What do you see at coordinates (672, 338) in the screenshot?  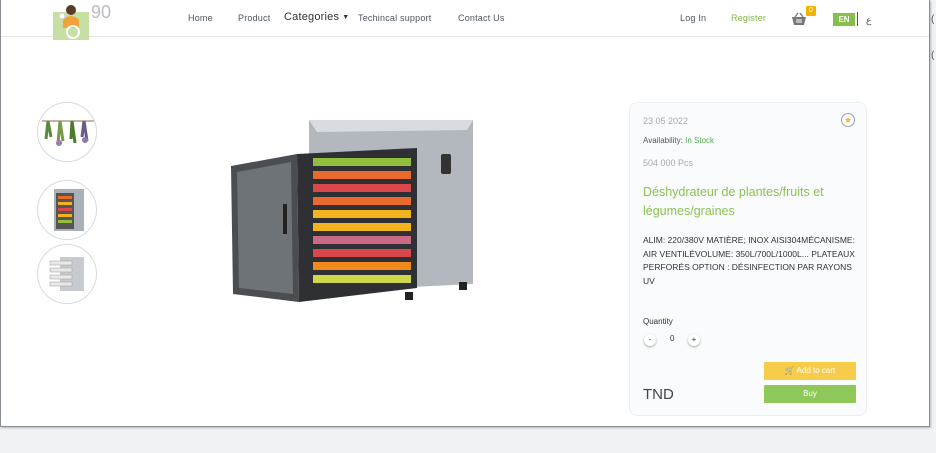 I see `quantity-value: 0` at bounding box center [672, 338].